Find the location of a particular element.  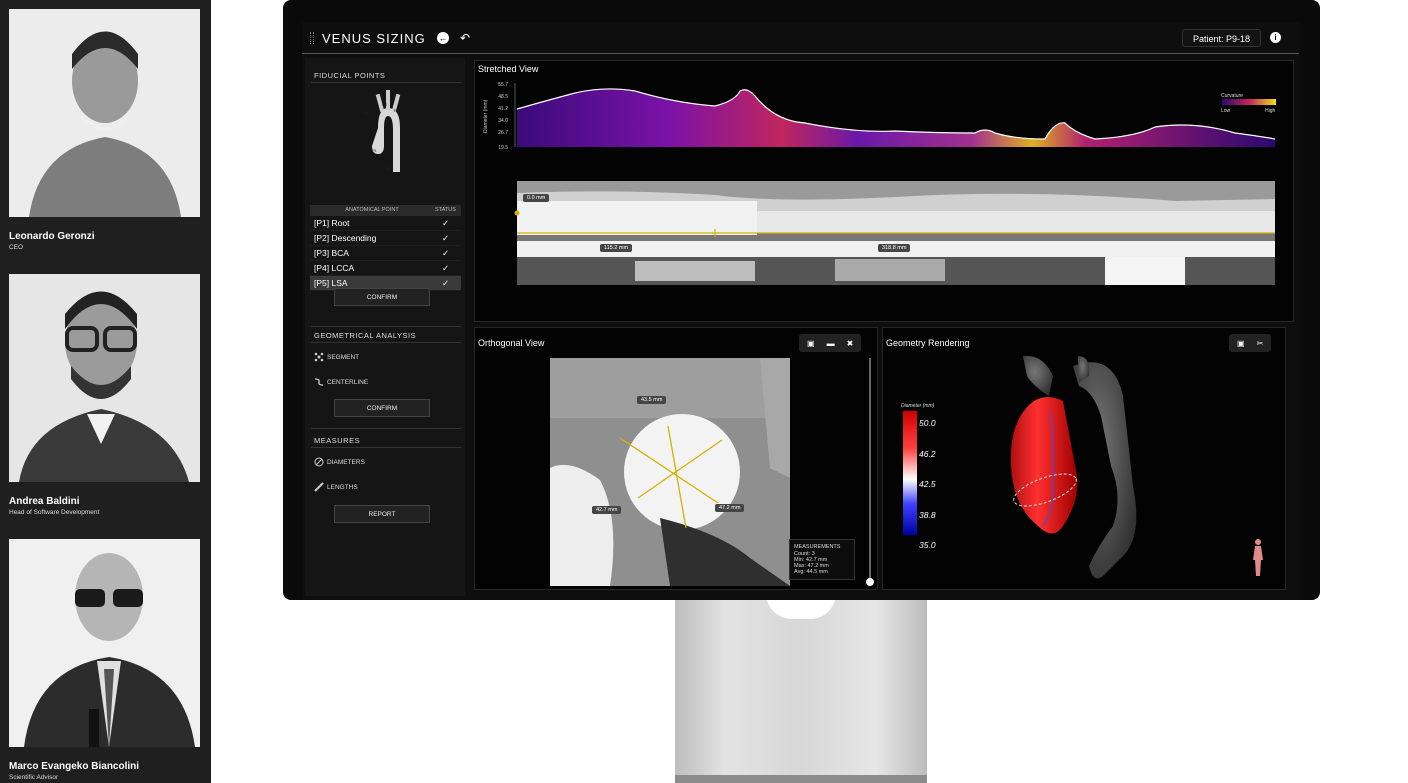

legend-low: Low is located at coordinates (1226, 111).